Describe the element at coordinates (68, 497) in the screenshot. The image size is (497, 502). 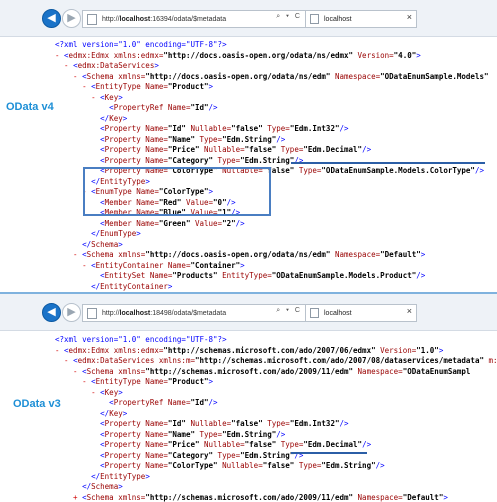
I see `expand-toggle: +` at that location.